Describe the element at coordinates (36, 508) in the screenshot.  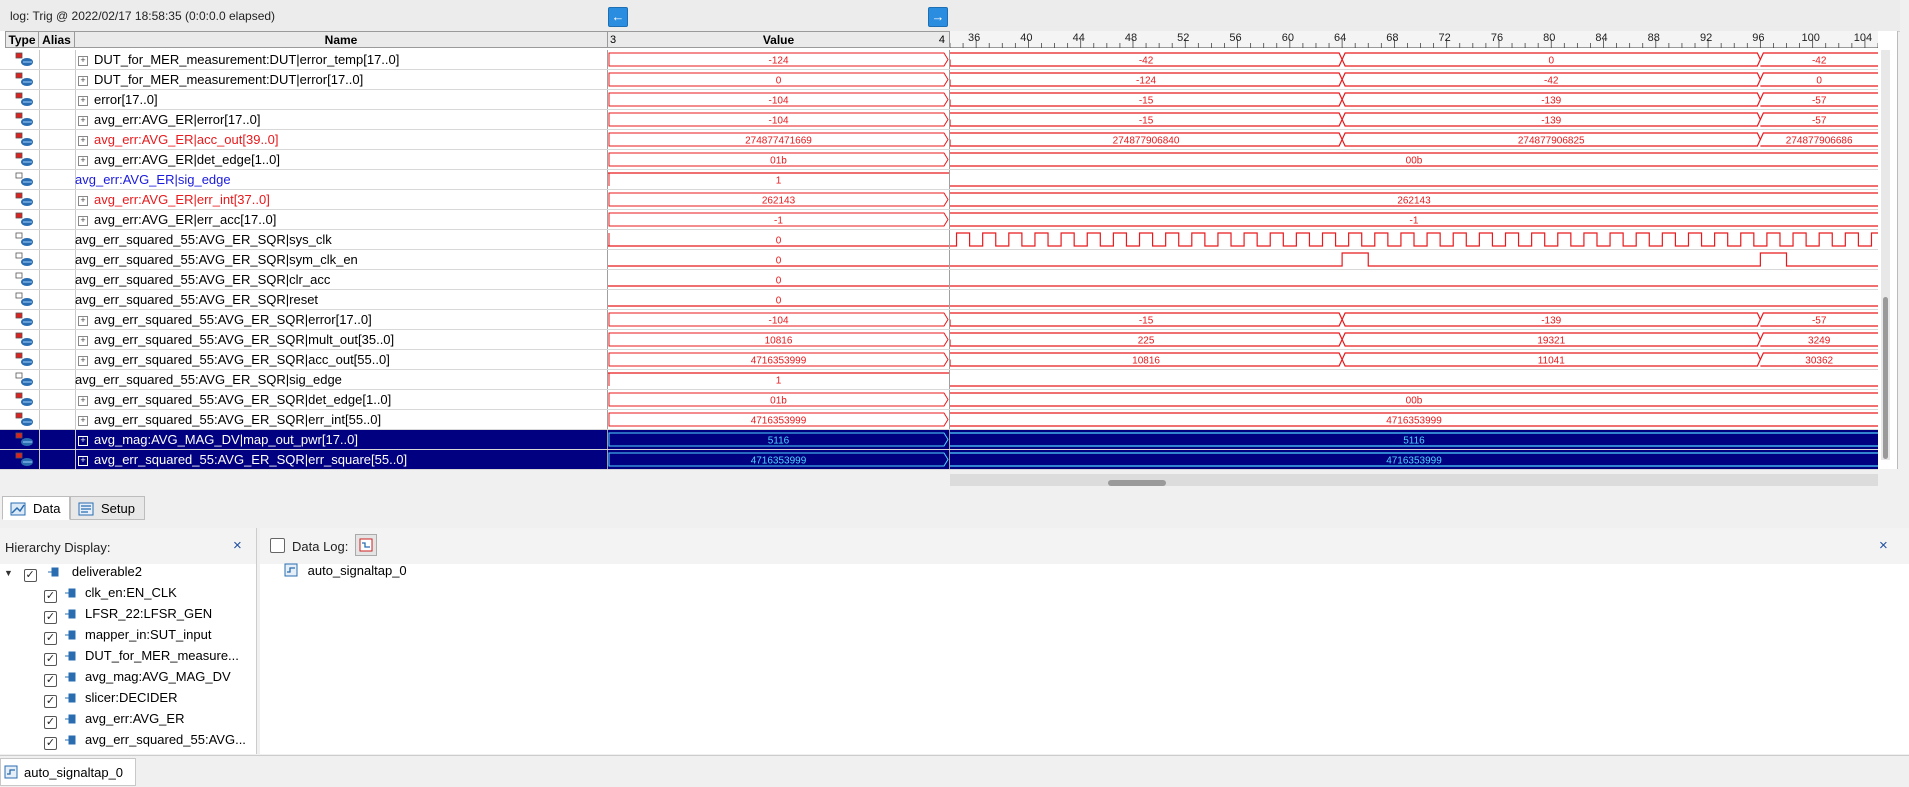
I see `tab-data: Data` at that location.